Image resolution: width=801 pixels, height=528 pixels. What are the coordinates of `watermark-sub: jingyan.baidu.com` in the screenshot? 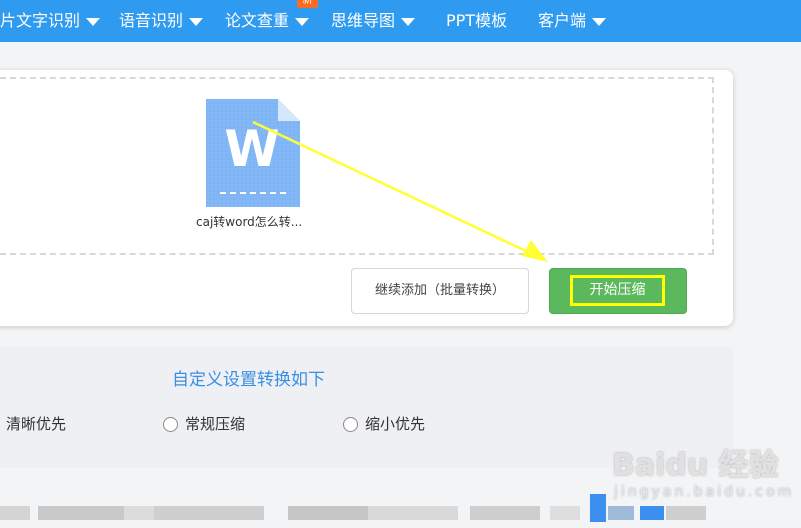 It's located at (704, 492).